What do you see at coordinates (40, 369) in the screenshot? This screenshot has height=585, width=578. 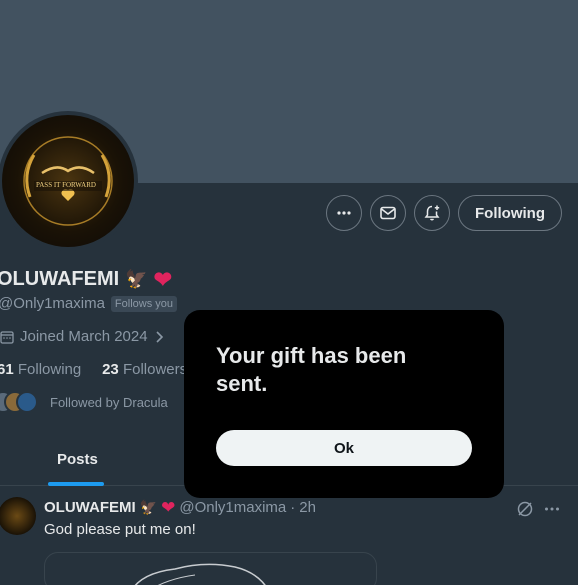 I see `following-link: 61 Following` at bounding box center [40, 369].